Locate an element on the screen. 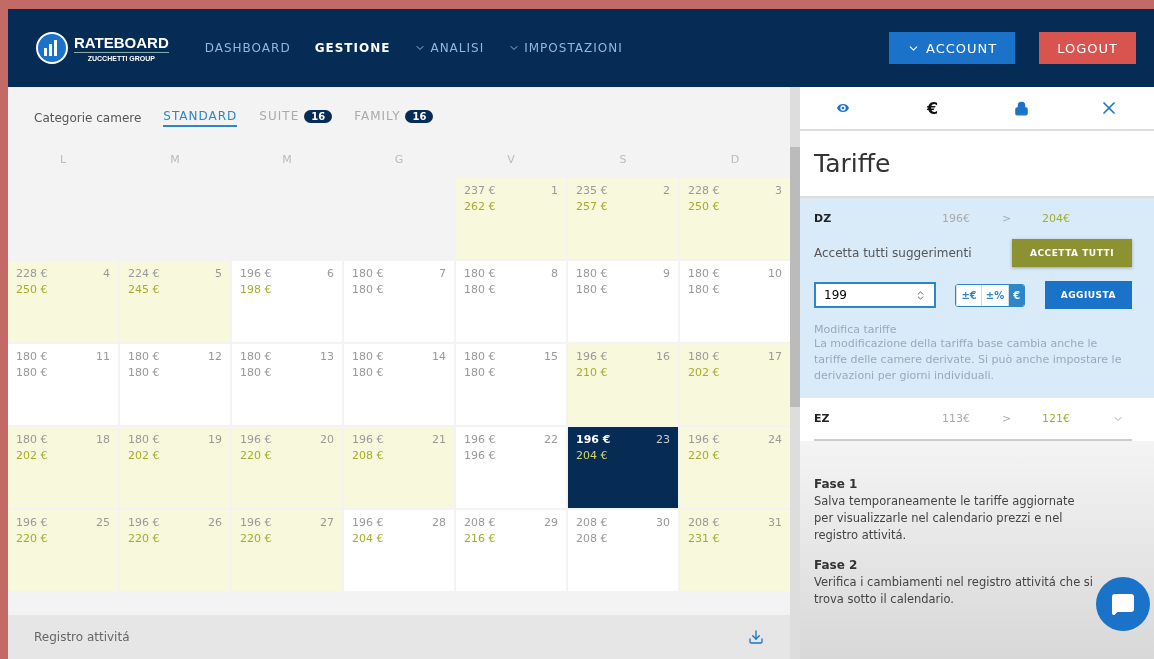 The image size is (1154, 659). calendar-day: 180 € 9 180 € is located at coordinates (623, 301).